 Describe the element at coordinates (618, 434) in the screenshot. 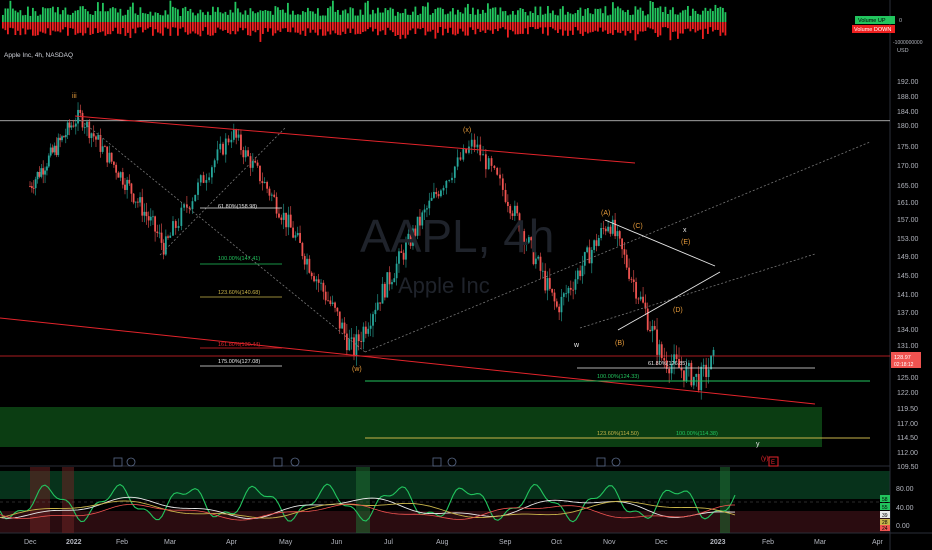

I see `fib-label-123-6-b: 123.60%(114.50)` at that location.